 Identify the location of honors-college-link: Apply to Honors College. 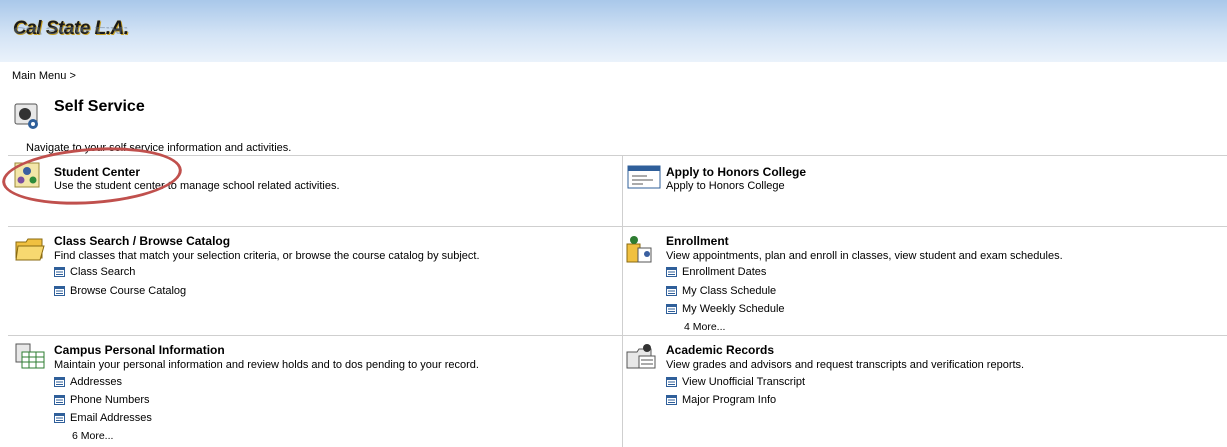
(736, 172).